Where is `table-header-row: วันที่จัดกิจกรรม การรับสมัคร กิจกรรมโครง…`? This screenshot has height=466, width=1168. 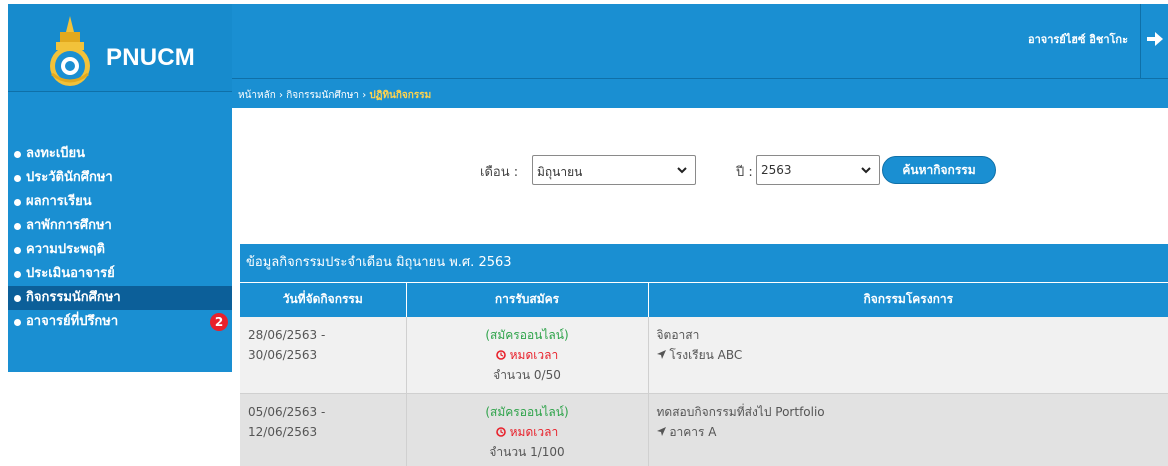 table-header-row: วันที่จัดกิจกรรม การรับสมัคร กิจกรรมโครง… is located at coordinates (704, 299).